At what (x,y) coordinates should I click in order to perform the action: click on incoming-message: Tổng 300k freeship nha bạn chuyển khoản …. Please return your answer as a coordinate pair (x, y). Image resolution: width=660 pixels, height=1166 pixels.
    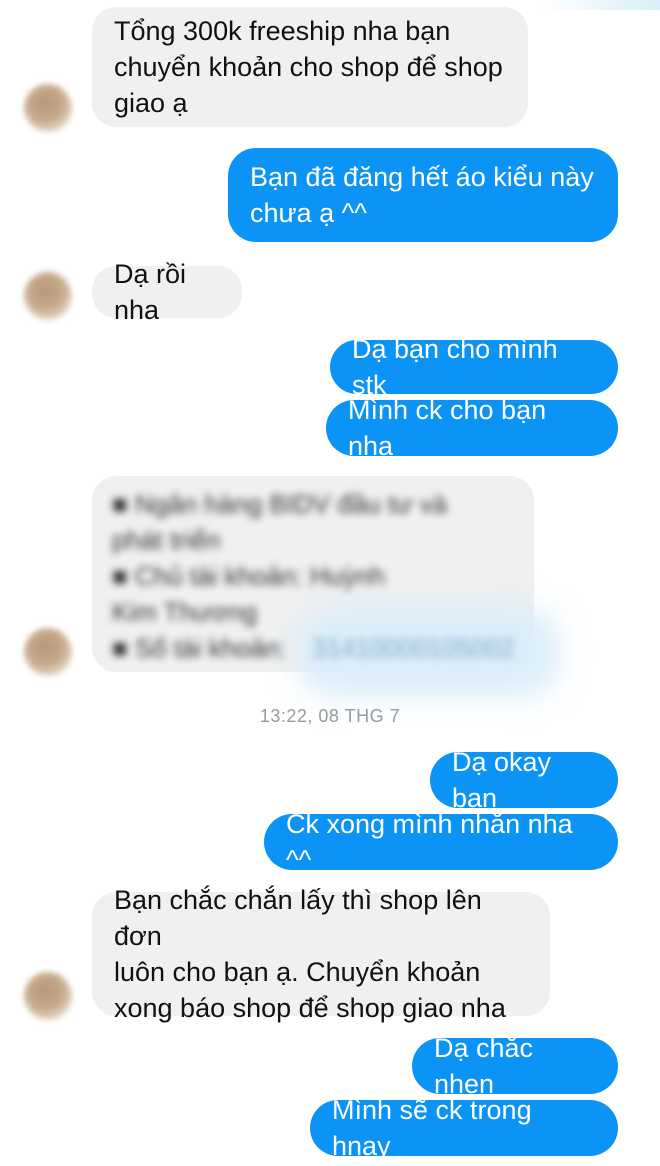
    Looking at the image, I should click on (310, 67).